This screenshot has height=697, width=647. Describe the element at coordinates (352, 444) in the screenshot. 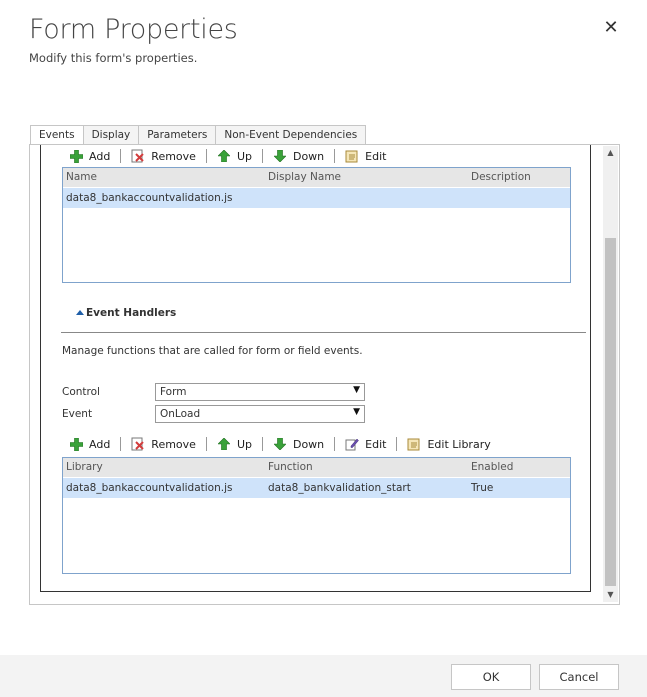

I see `pencil-icon` at that location.